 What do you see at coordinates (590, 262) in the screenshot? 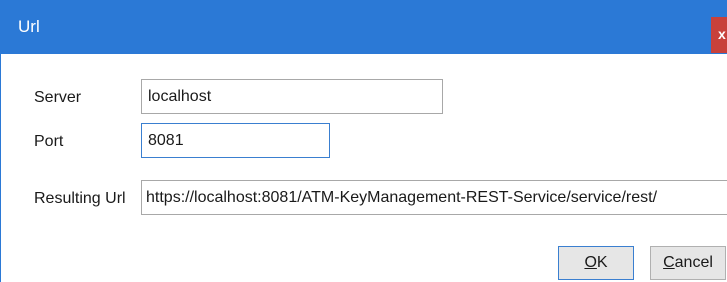
I see `ok-mnemonic: O` at bounding box center [590, 262].